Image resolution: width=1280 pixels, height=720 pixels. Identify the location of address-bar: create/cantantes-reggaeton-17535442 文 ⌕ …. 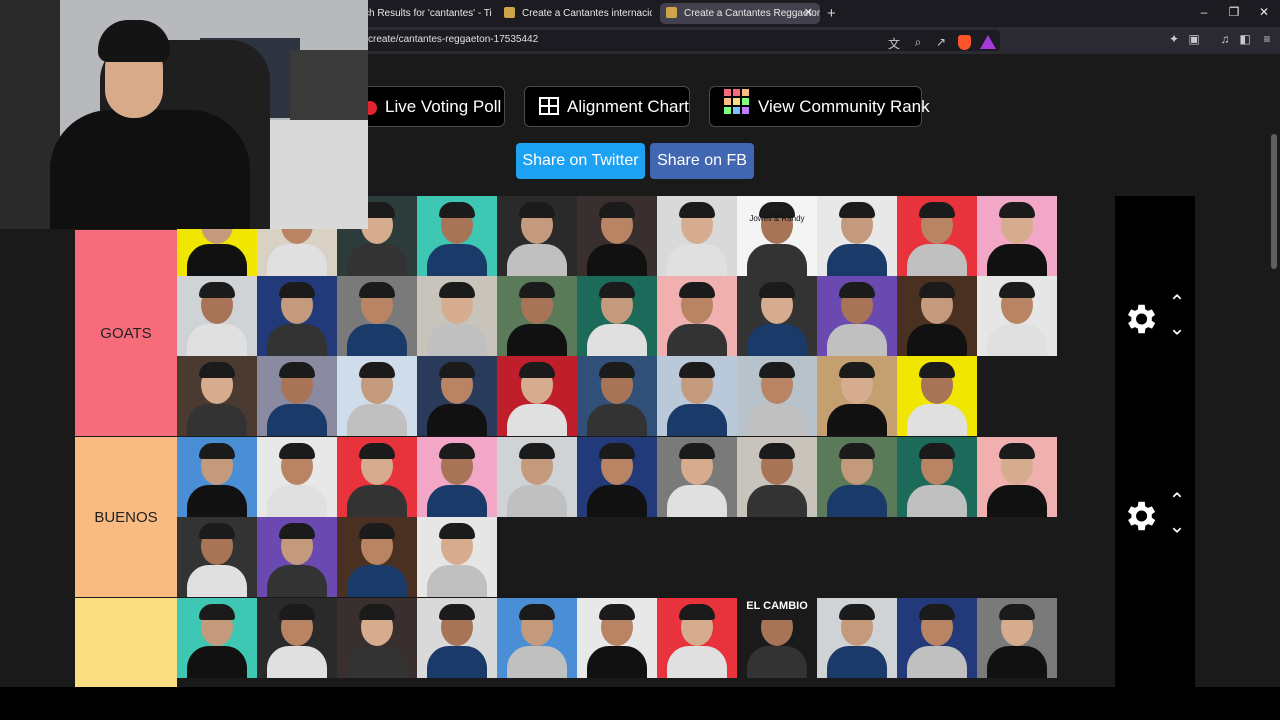
(680, 40).